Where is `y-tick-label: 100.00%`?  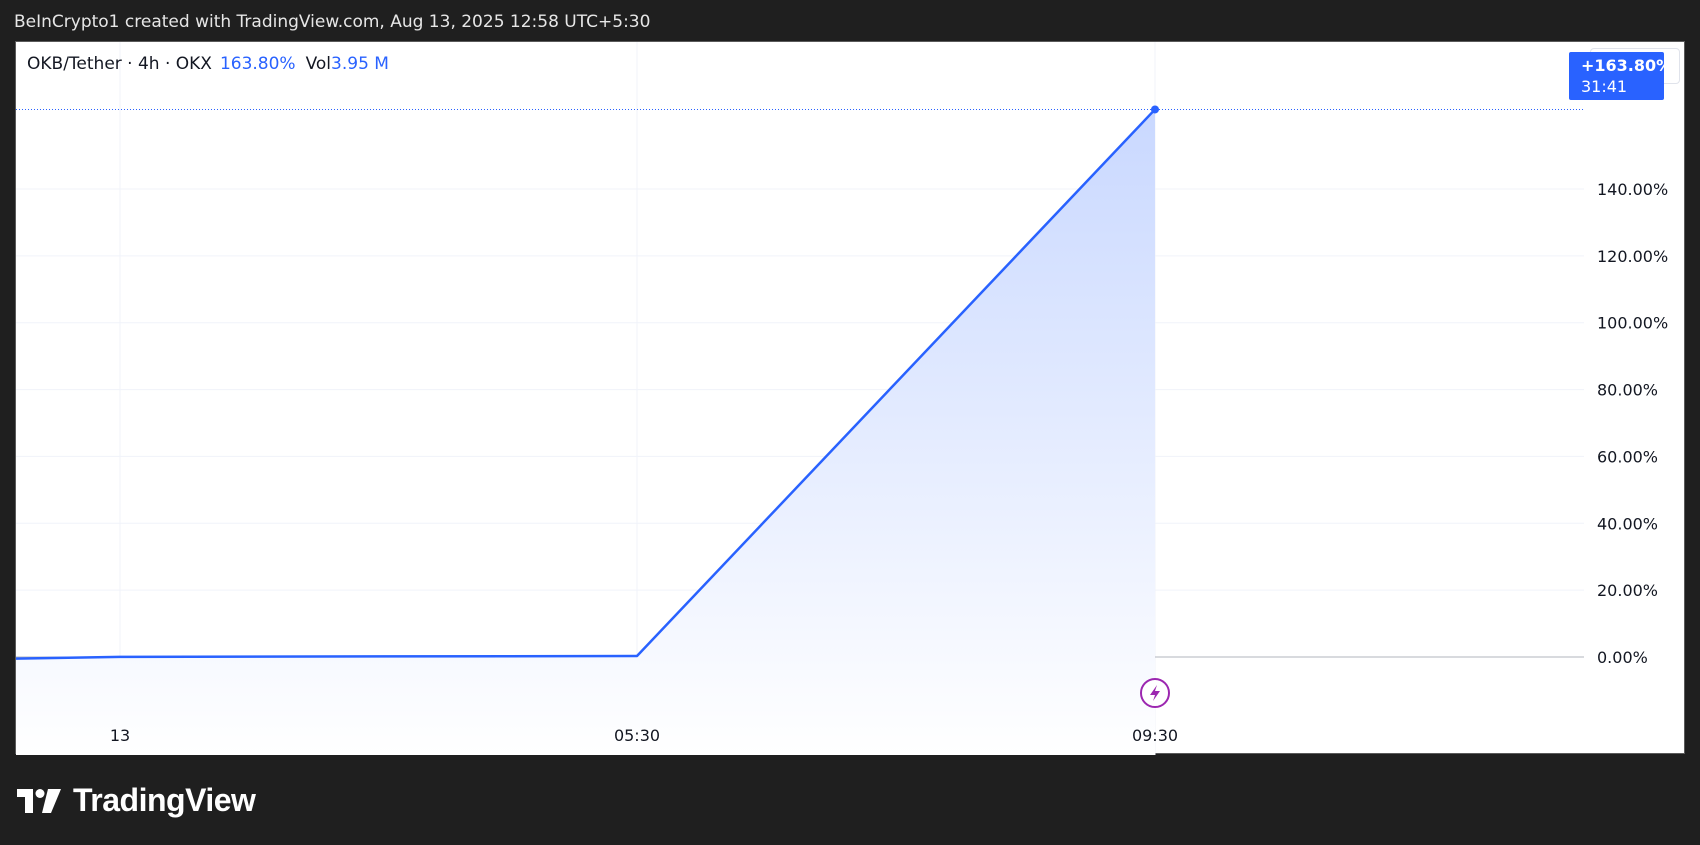 y-tick-label: 100.00% is located at coordinates (1632, 323).